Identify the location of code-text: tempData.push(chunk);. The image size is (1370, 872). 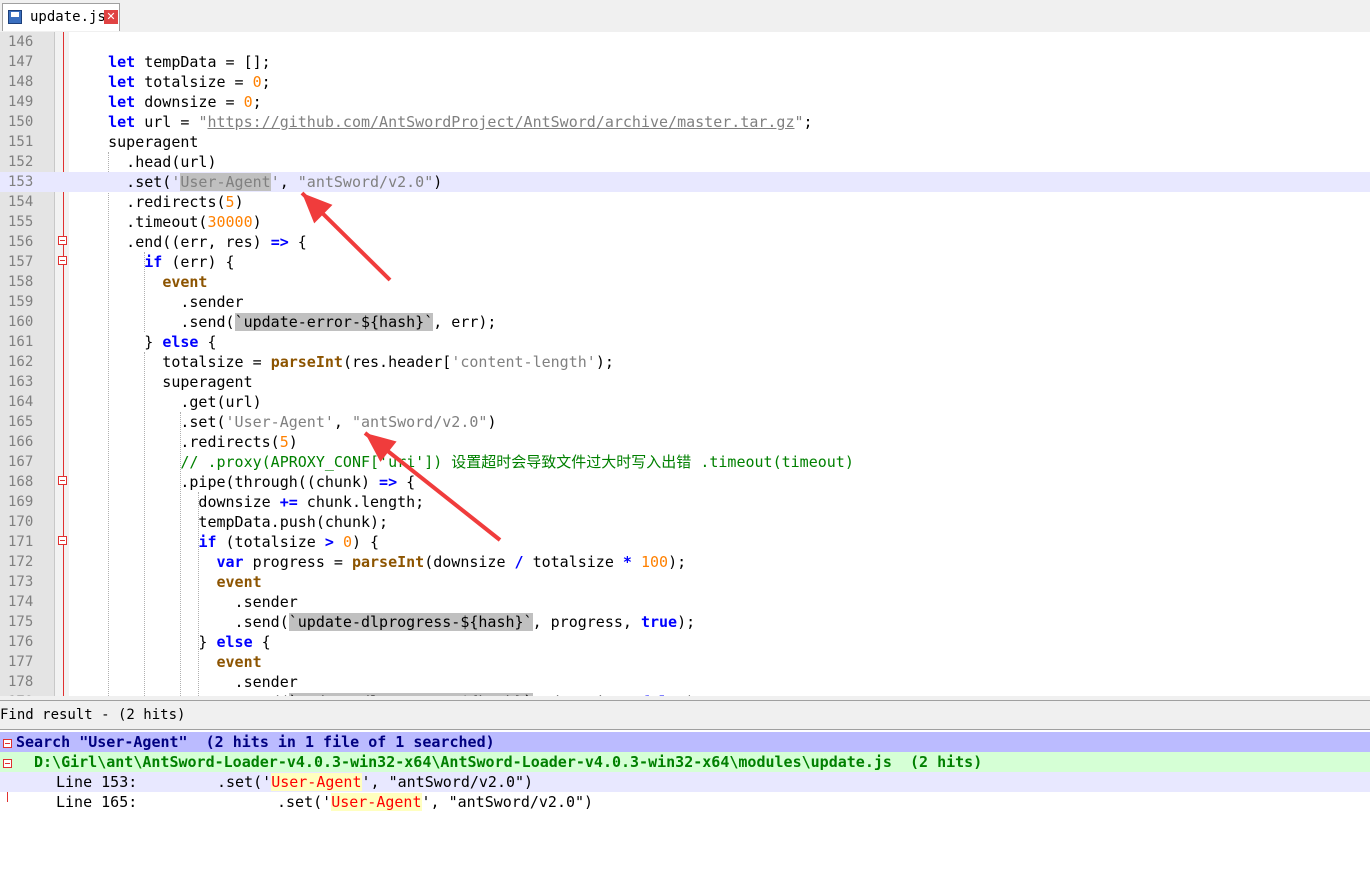
(230, 522).